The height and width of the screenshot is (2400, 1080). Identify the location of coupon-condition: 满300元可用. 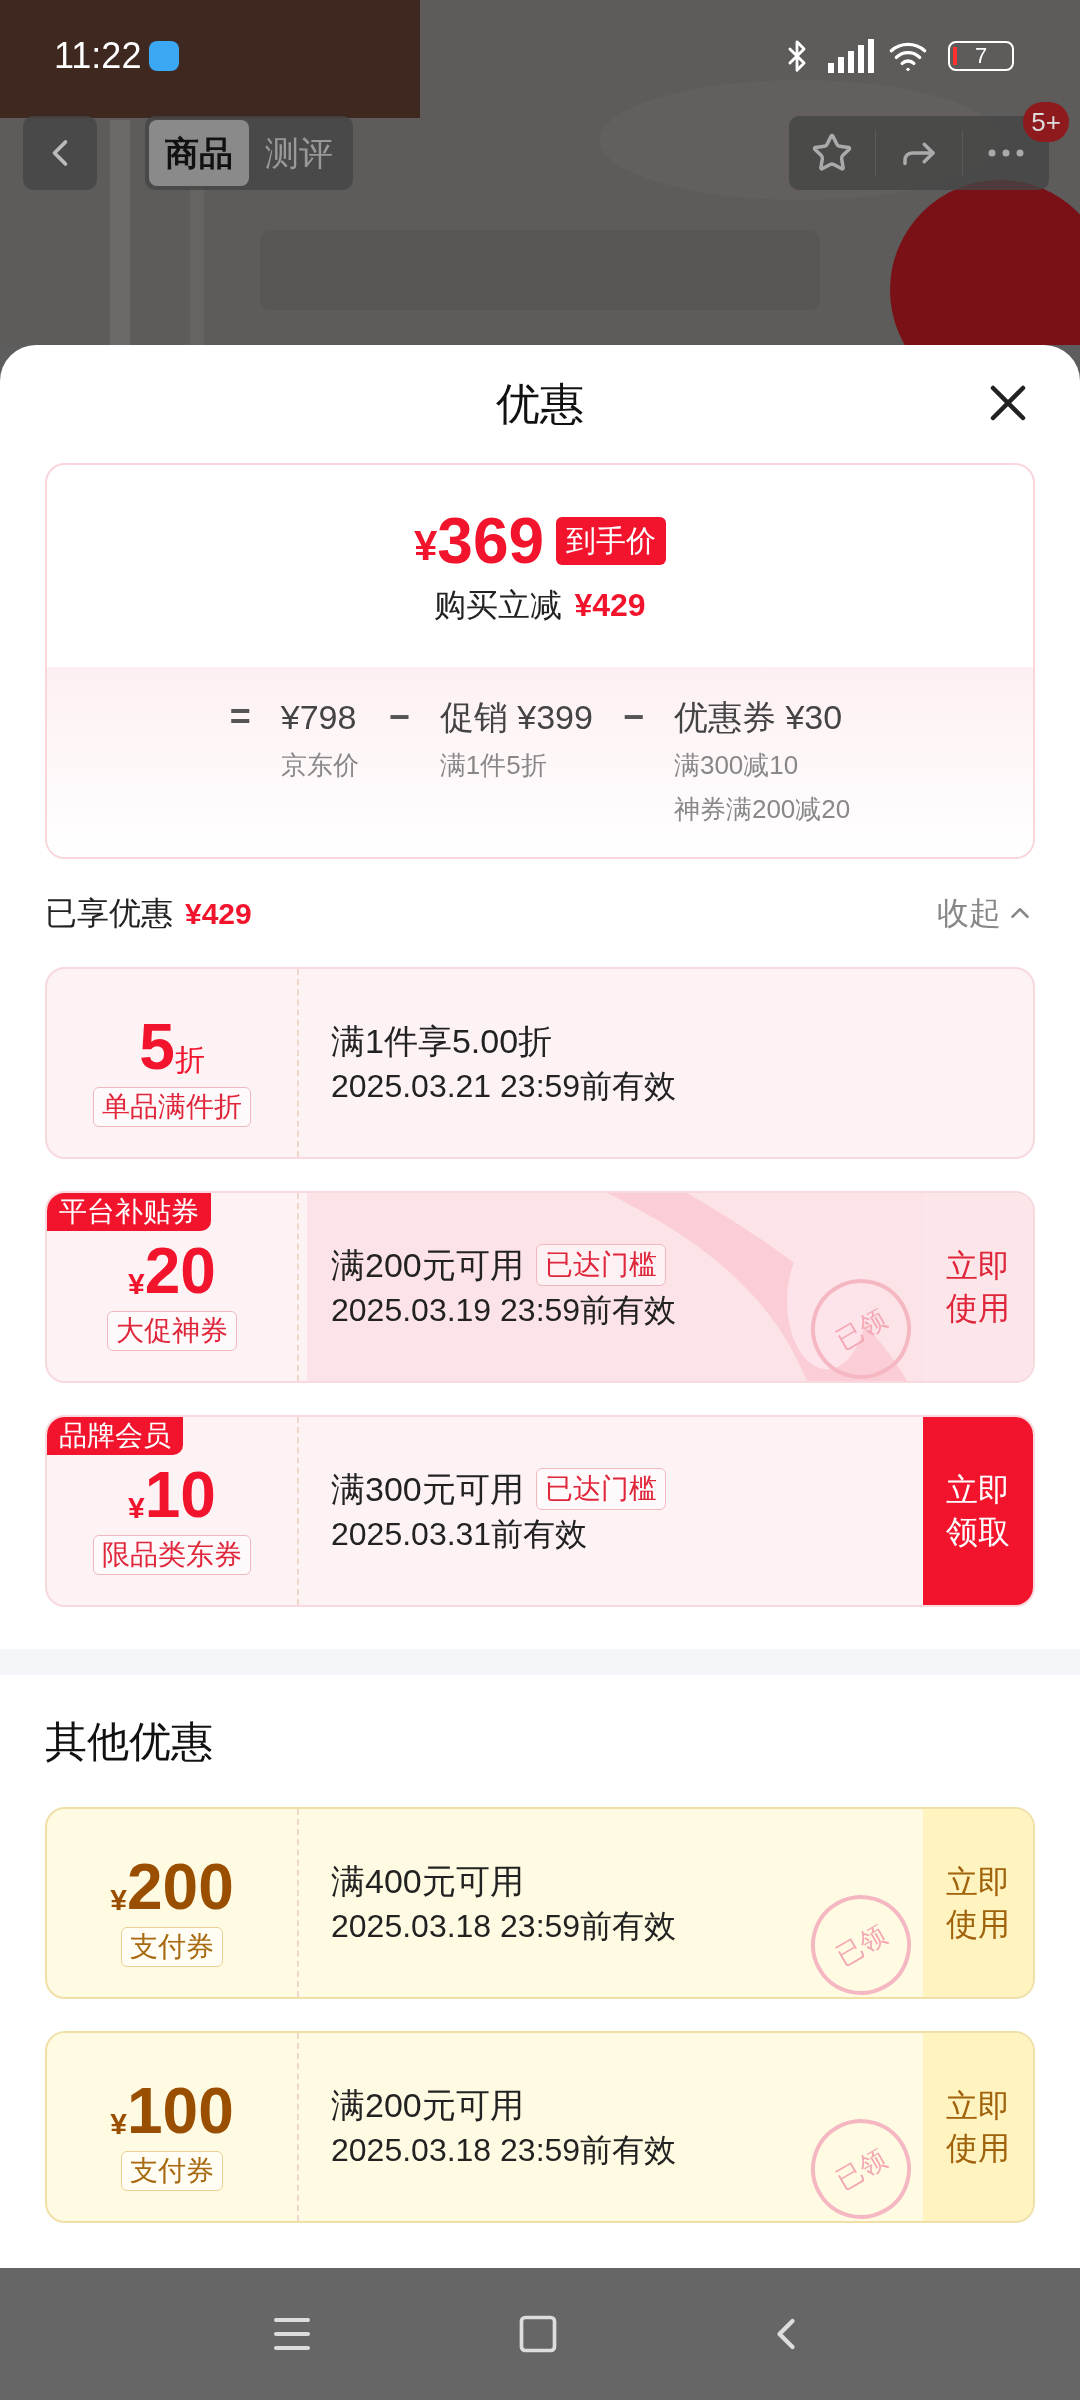
(427, 1489).